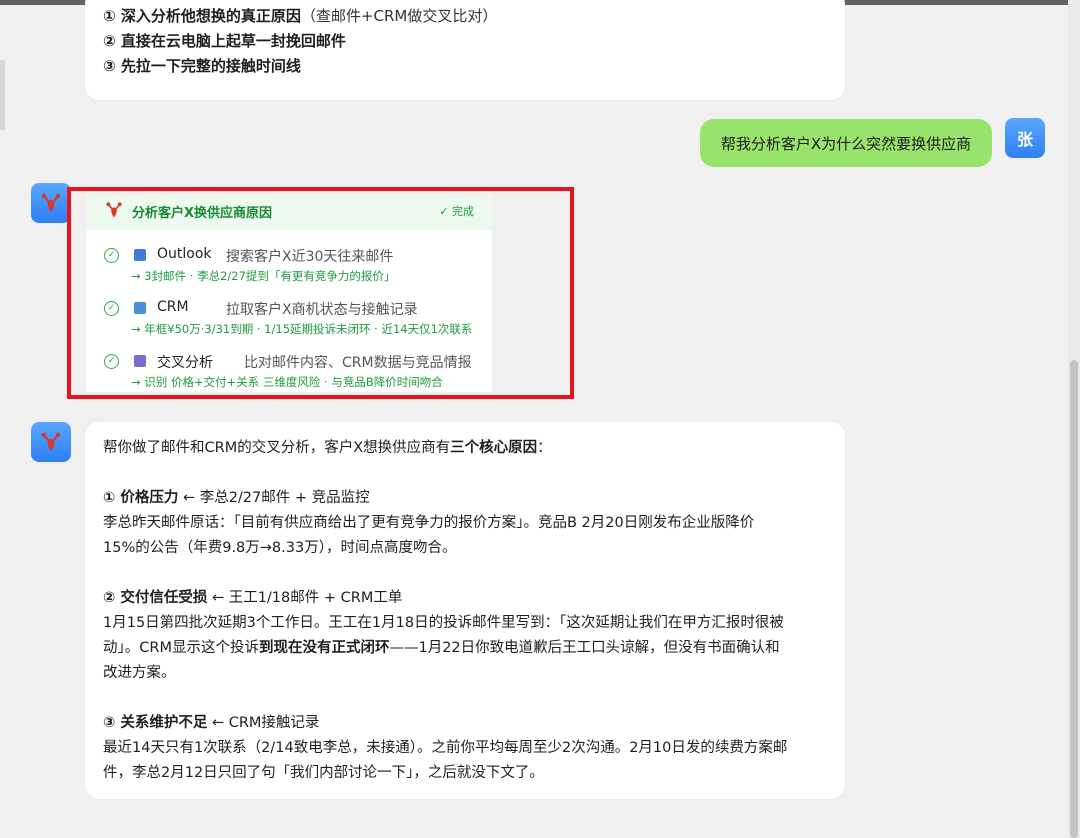 The height and width of the screenshot is (838, 1080). Describe the element at coordinates (280, 548) in the screenshot. I see `reason-1-line-2: 15%的公告（年费9.8万→8.33万），时间点高度吻合。` at that location.